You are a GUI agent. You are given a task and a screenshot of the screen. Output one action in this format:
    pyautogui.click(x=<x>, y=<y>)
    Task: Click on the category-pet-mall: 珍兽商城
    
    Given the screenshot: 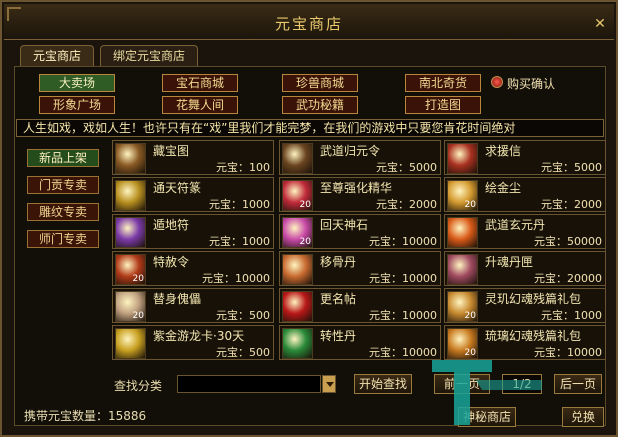 What is the action you would take?
    pyautogui.click(x=320, y=83)
    